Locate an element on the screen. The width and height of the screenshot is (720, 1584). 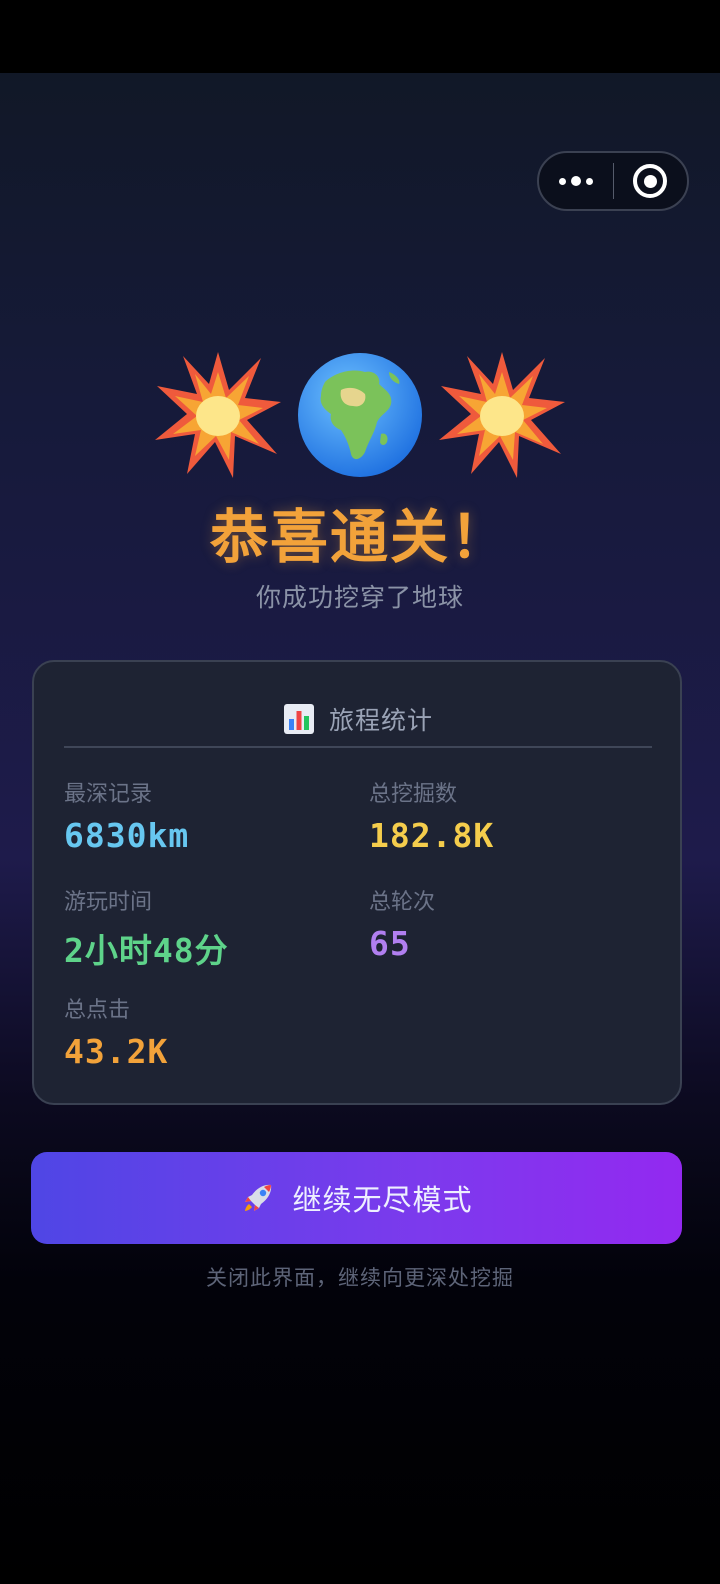
rocket-icon is located at coordinates (258, 1197).